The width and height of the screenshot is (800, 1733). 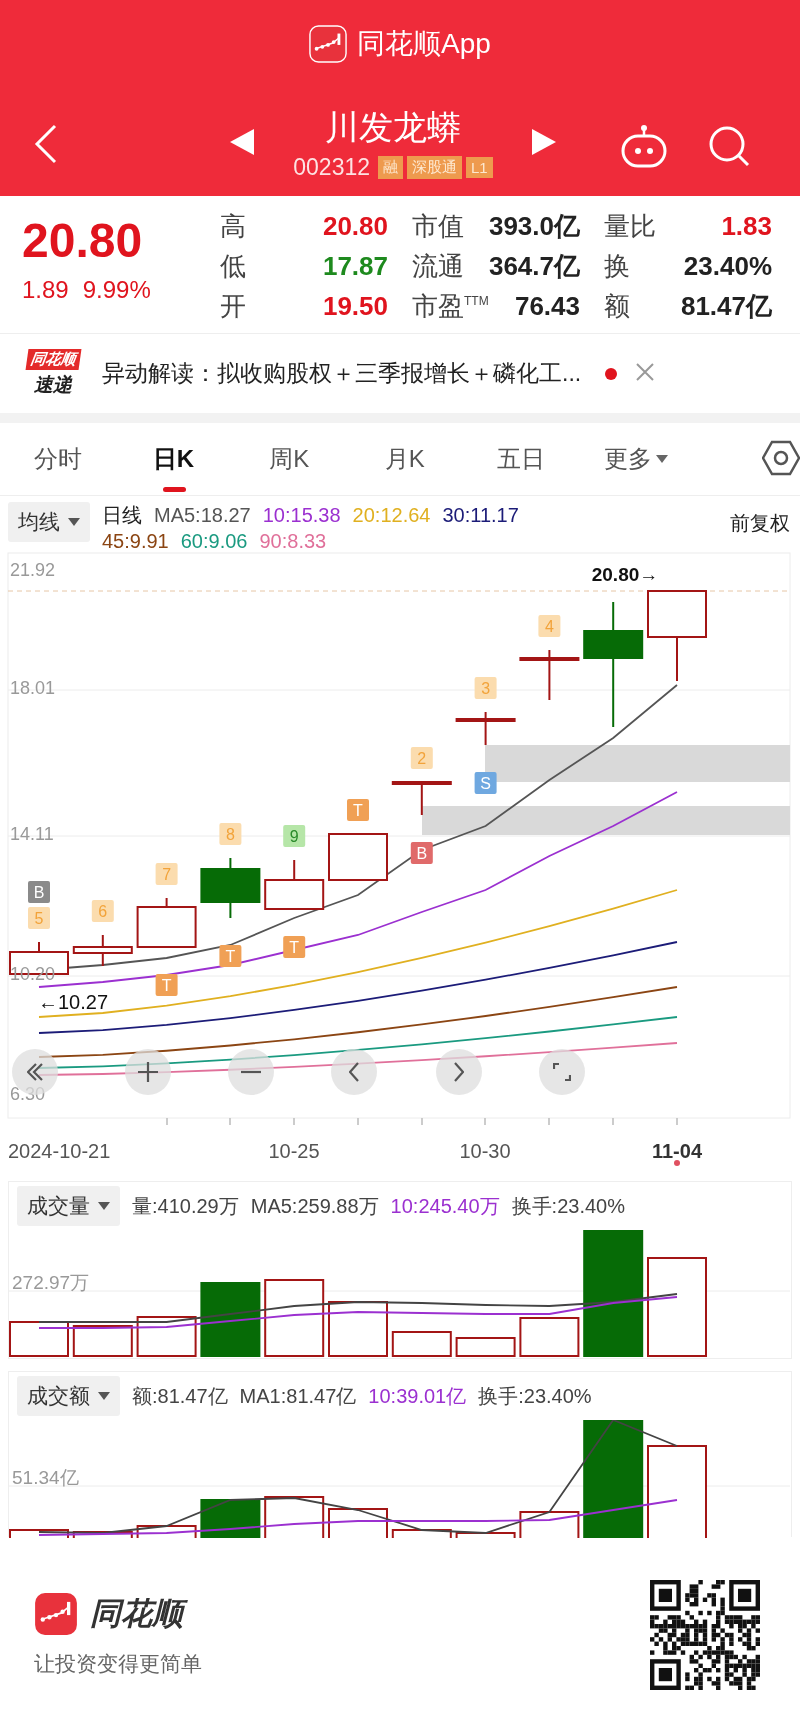 What do you see at coordinates (485, 1151) in the screenshot?
I see `date-label: 10-30` at bounding box center [485, 1151].